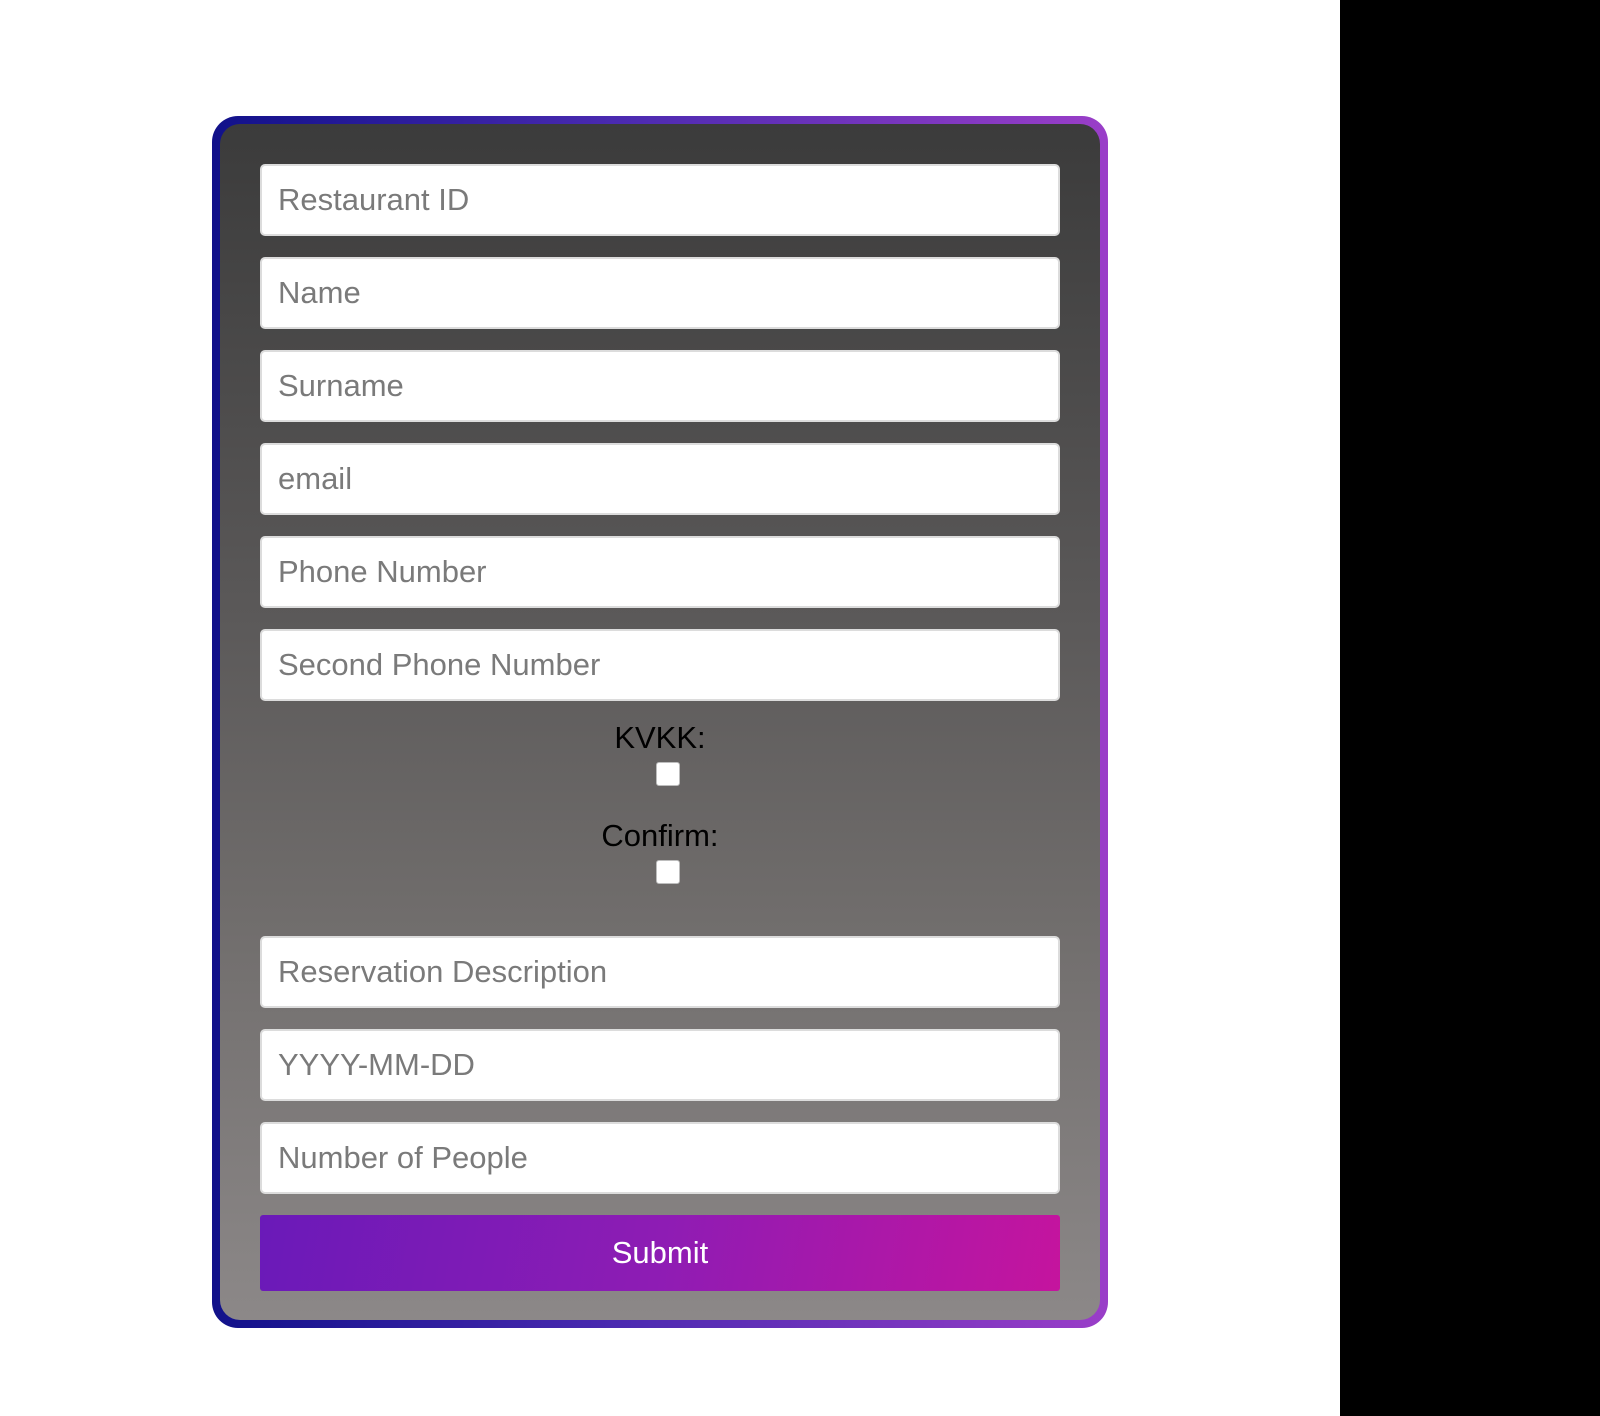 The width and height of the screenshot is (1600, 1416). What do you see at coordinates (660, 737) in the screenshot?
I see `kvkk-label: KVKK:` at bounding box center [660, 737].